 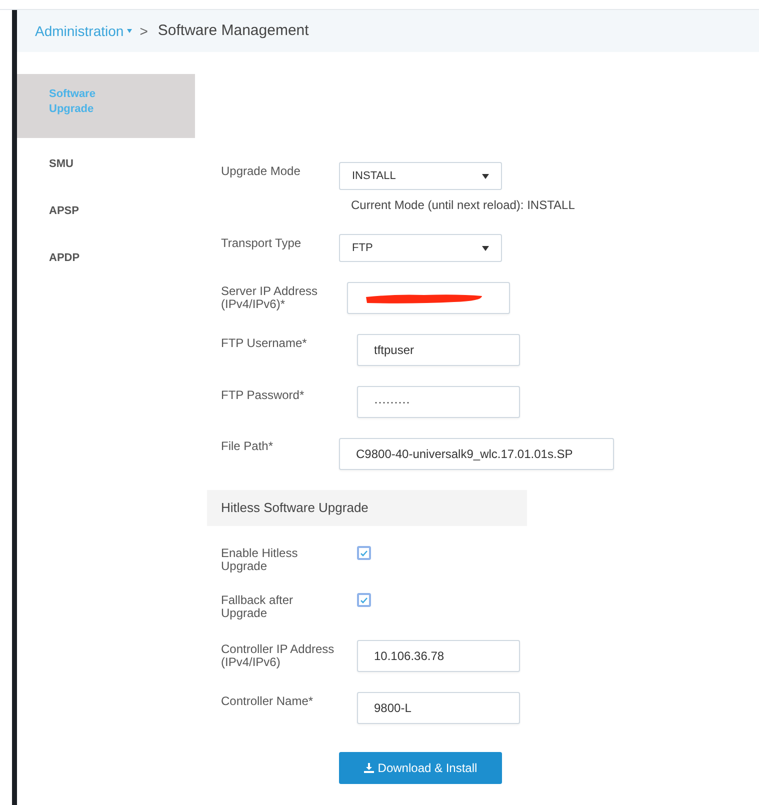 I want to click on field-label: Transport Type, so click(x=261, y=242).